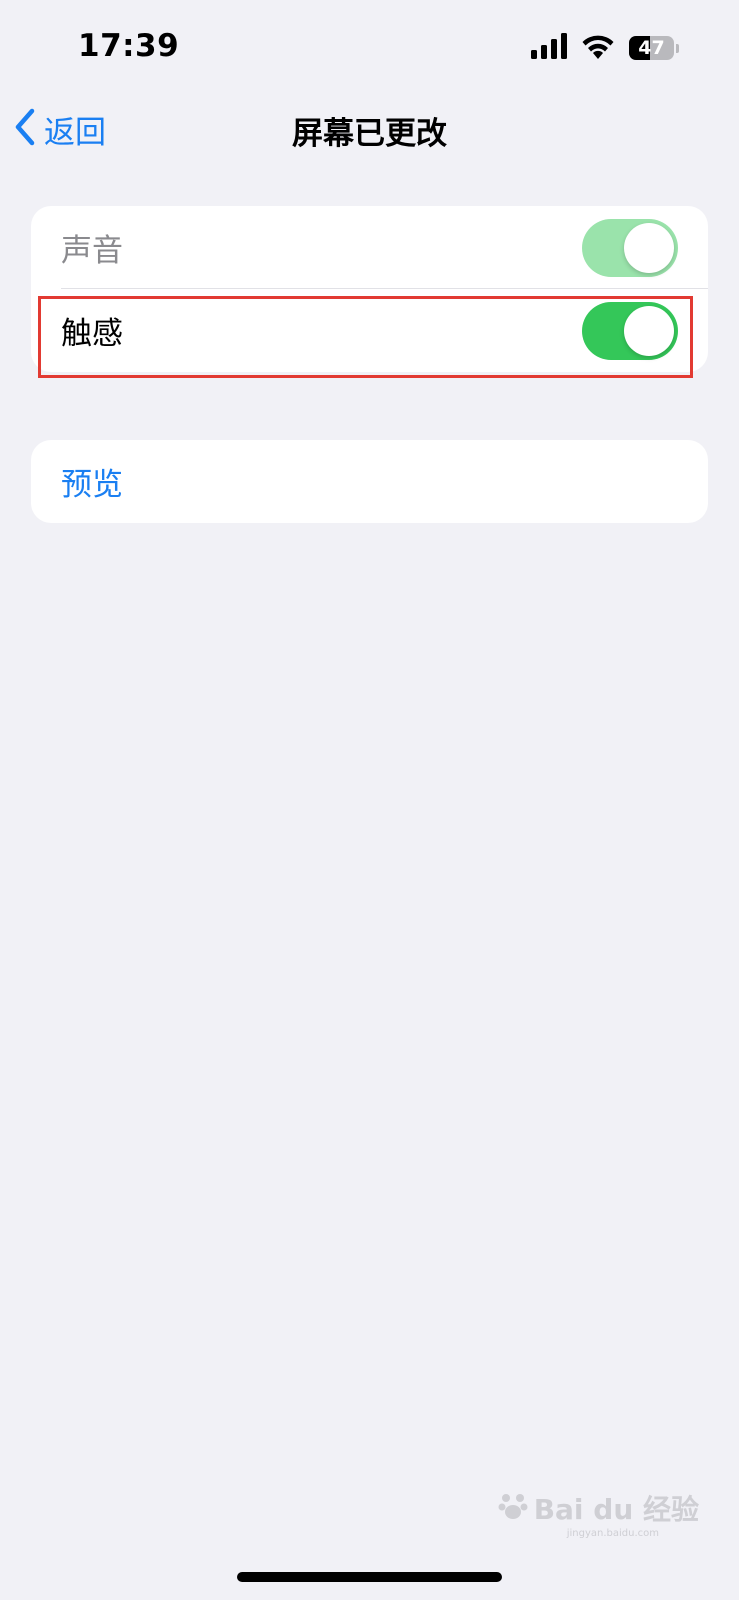 The width and height of the screenshot is (739, 1600). I want to click on haptics-row: 触感, so click(369, 330).